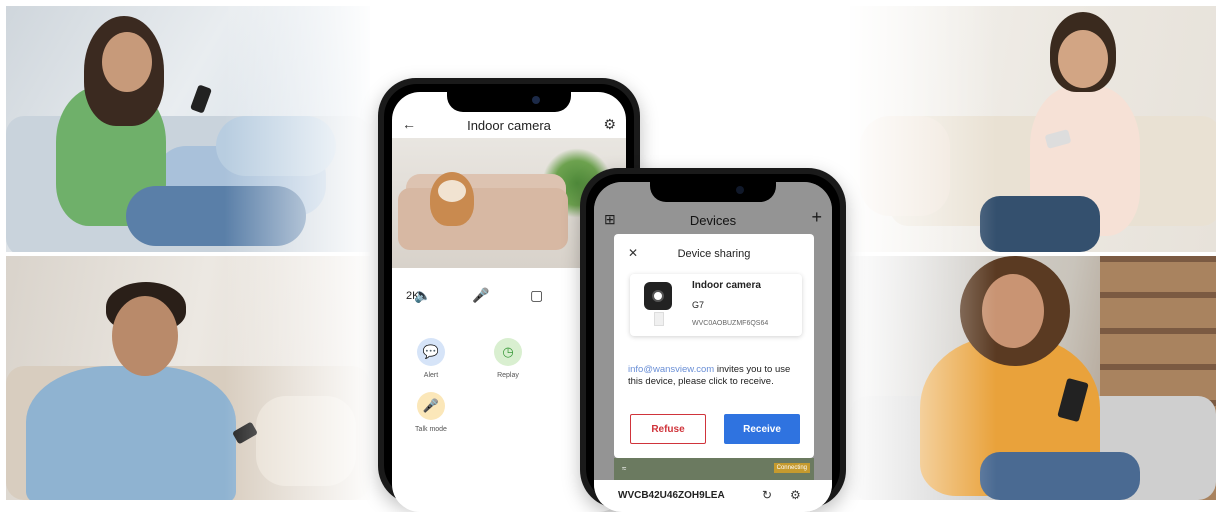  What do you see at coordinates (698, 305) in the screenshot?
I see `device-model: G7` at bounding box center [698, 305].